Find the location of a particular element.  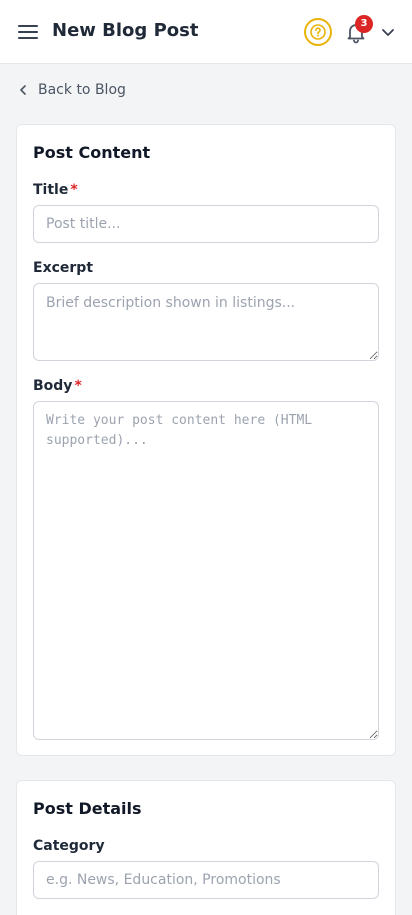

excerpt-textarea is located at coordinates (206, 322).